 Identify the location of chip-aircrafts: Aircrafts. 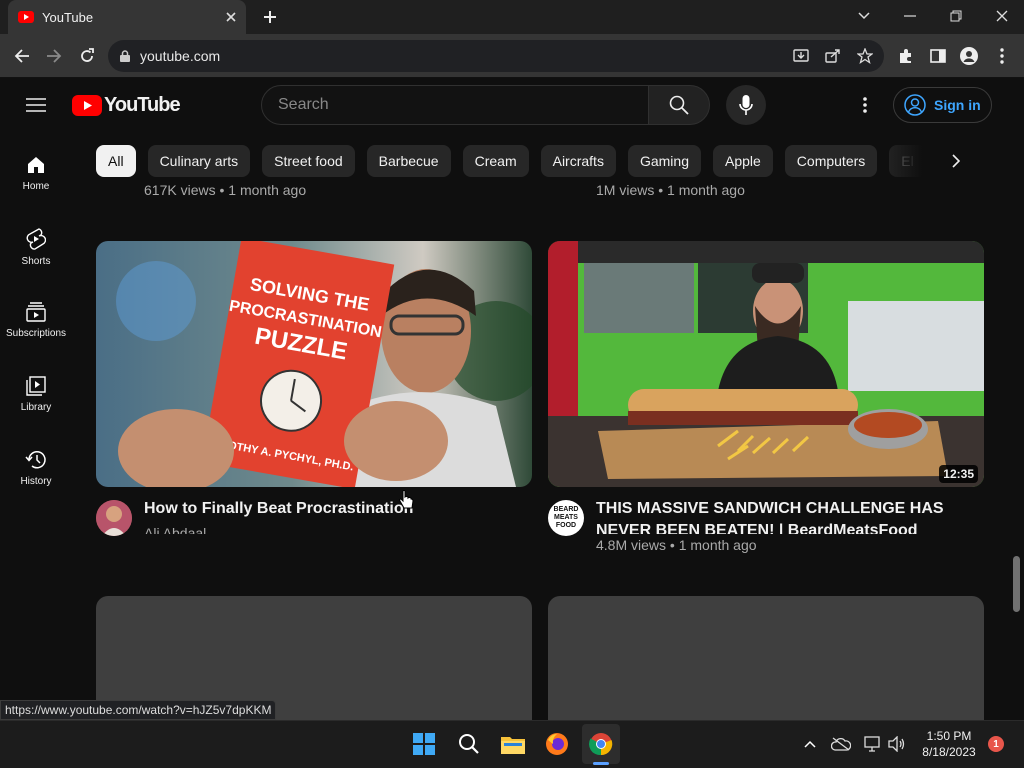
(578, 161).